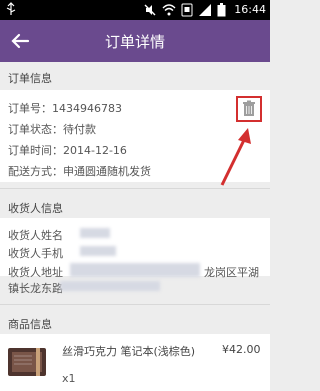 The height and width of the screenshot is (391, 320). What do you see at coordinates (67, 150) in the screenshot?
I see `order-time: 订单时间：2014-12-16` at bounding box center [67, 150].